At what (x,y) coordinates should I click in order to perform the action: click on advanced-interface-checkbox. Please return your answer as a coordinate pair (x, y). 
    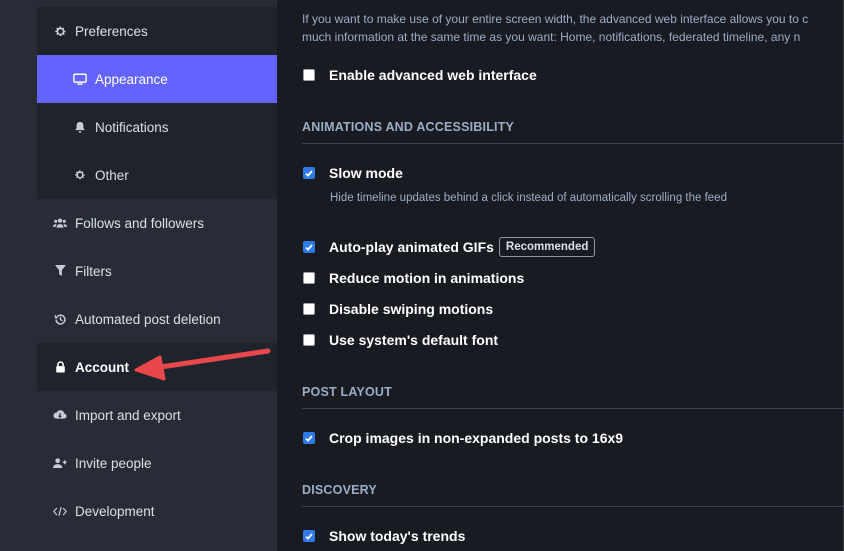
    Looking at the image, I should click on (309, 75).